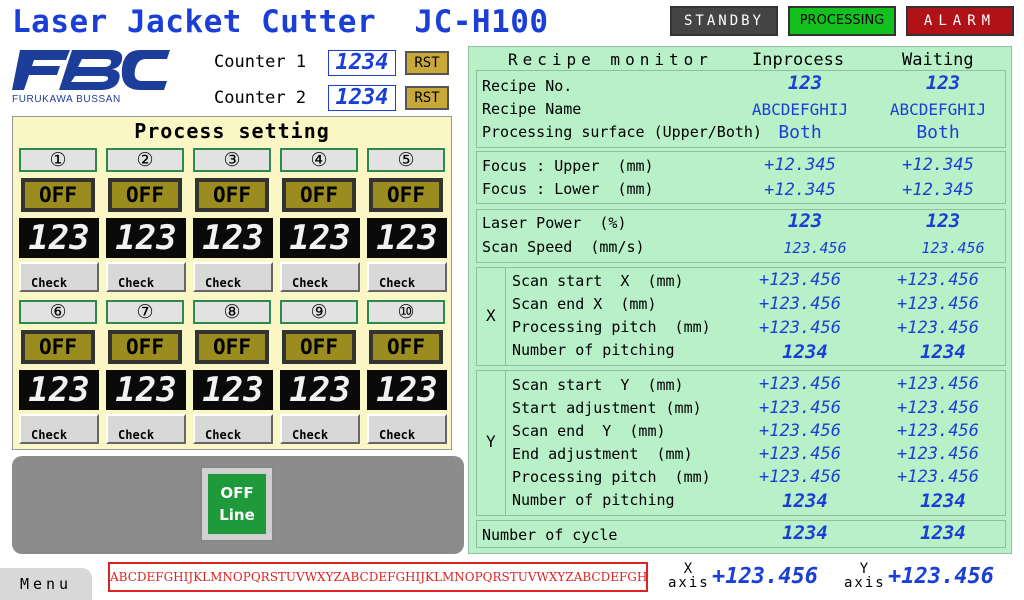  What do you see at coordinates (688, 576) in the screenshot?
I see `x-axis-readout-label: X axis` at bounding box center [688, 576].